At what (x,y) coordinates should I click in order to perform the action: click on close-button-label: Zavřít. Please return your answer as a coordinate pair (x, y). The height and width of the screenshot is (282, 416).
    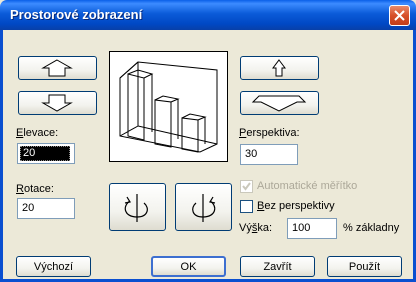
    Looking at the image, I should click on (277, 267).